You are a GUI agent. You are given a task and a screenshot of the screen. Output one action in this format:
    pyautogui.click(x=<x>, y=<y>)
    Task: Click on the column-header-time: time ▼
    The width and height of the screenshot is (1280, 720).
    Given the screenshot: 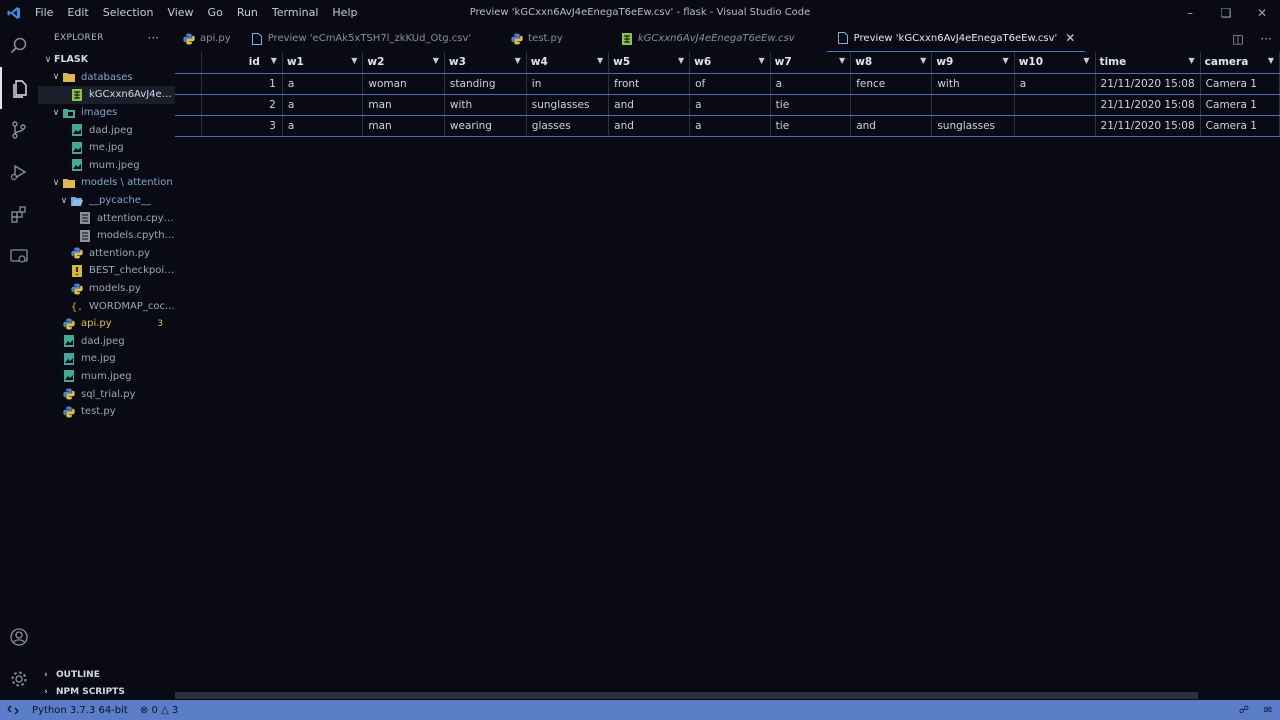 What is the action you would take?
    pyautogui.click(x=1148, y=63)
    